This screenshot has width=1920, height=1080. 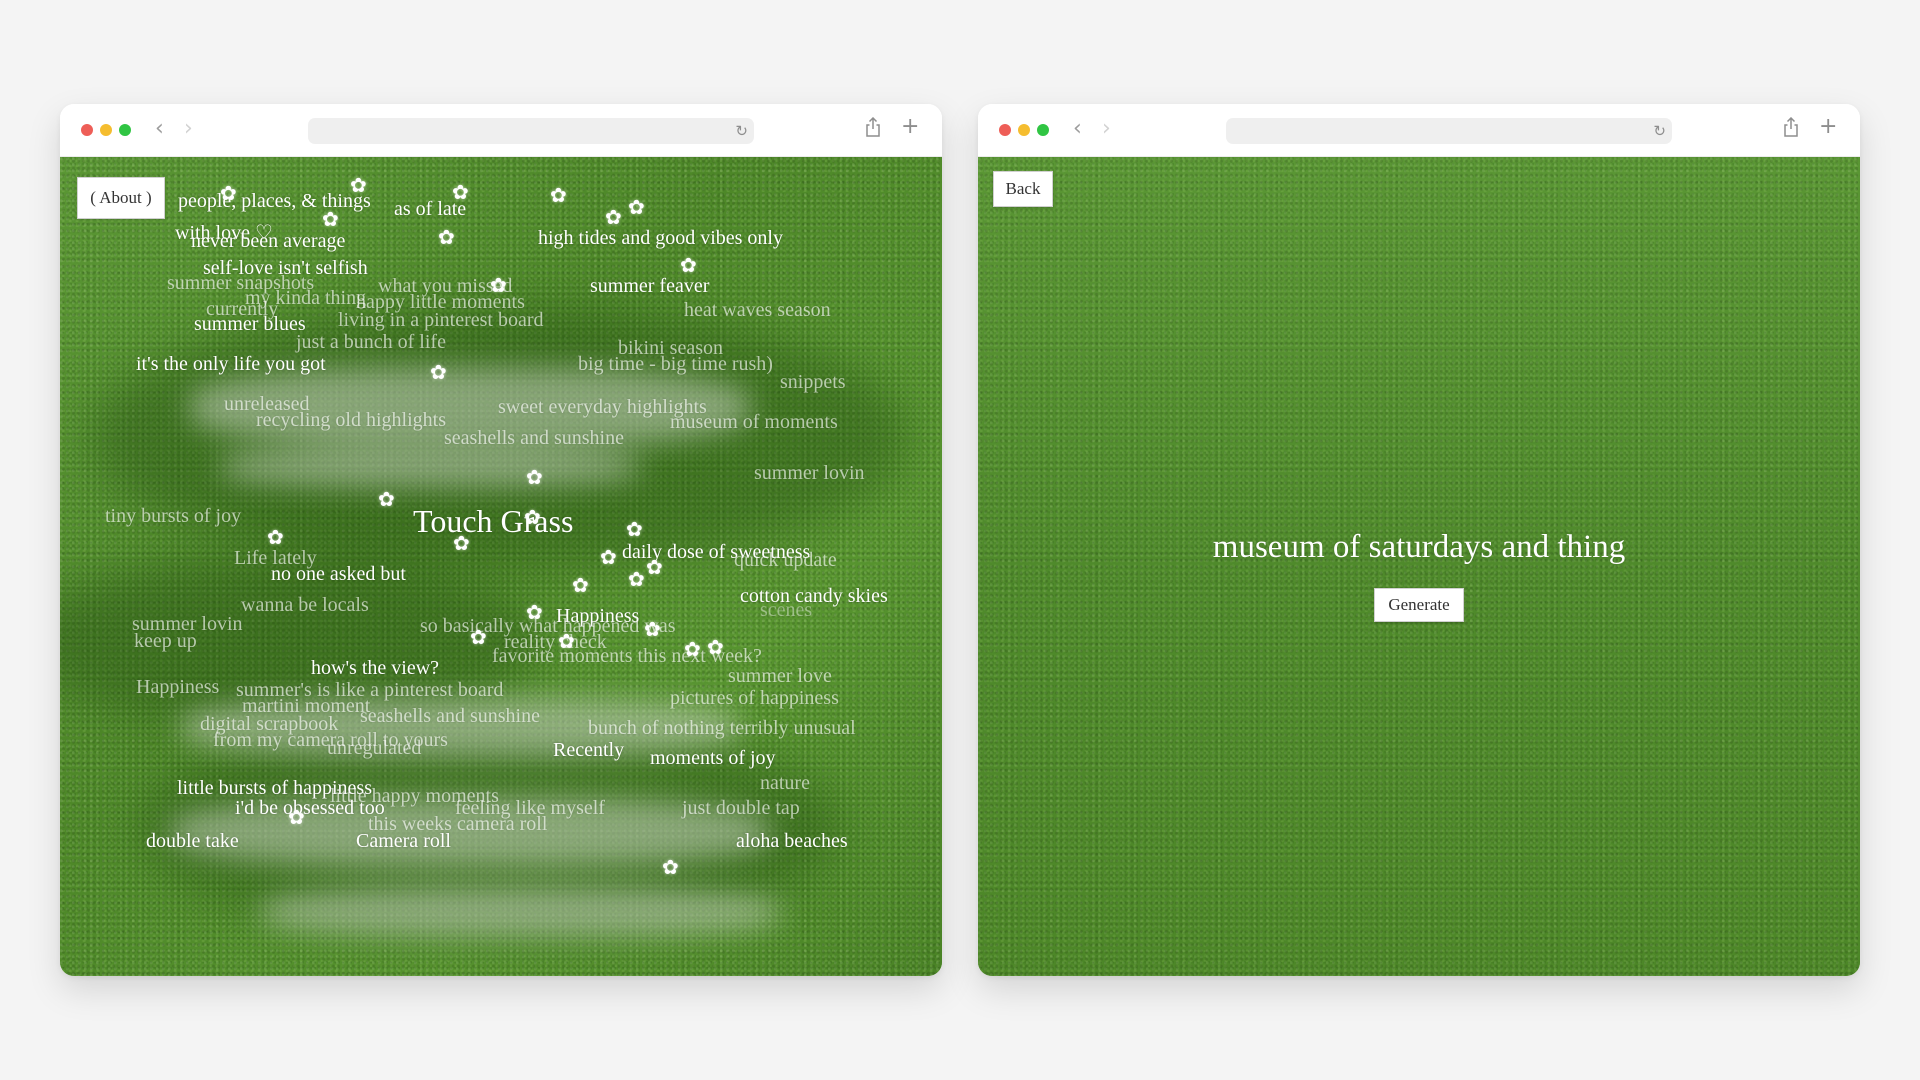 I want to click on phrase: moments of joy, so click(x=713, y=758).